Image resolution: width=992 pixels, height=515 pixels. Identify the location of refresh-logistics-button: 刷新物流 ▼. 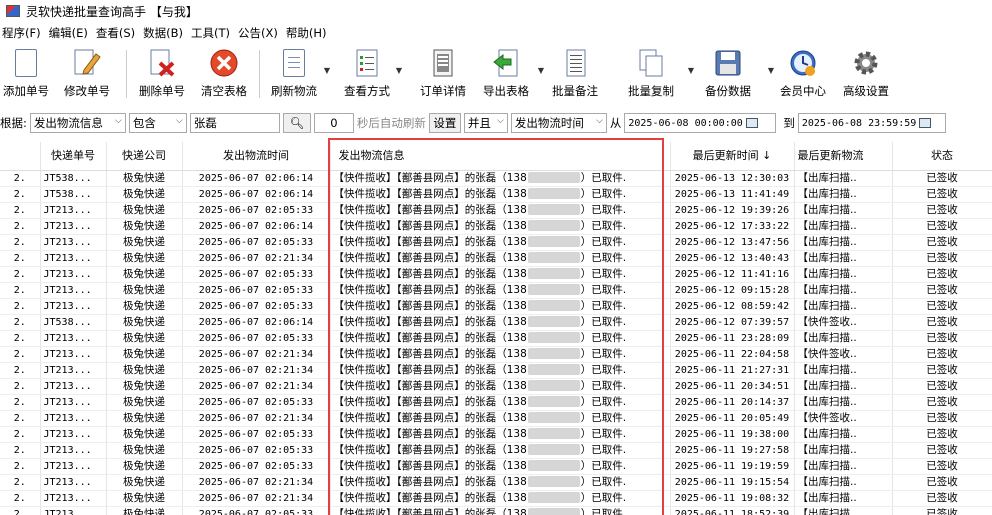
(297, 74).